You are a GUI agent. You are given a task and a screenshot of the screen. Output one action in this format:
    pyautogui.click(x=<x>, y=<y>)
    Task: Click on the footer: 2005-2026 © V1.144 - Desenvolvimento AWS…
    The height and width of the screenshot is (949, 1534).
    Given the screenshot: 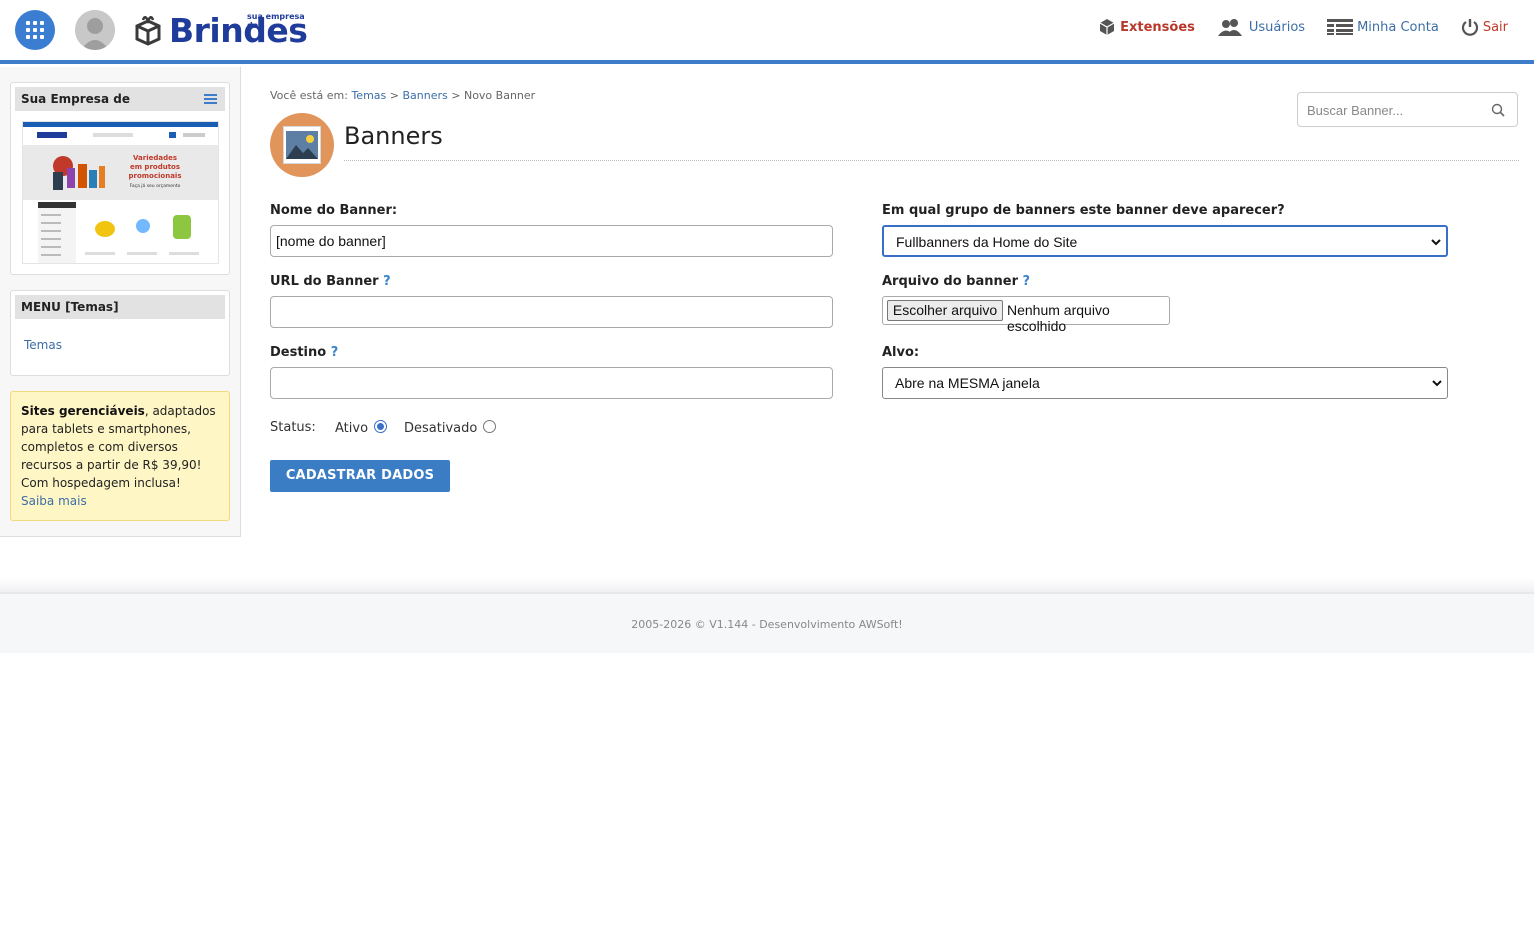 What is the action you would take?
    pyautogui.click(x=767, y=622)
    